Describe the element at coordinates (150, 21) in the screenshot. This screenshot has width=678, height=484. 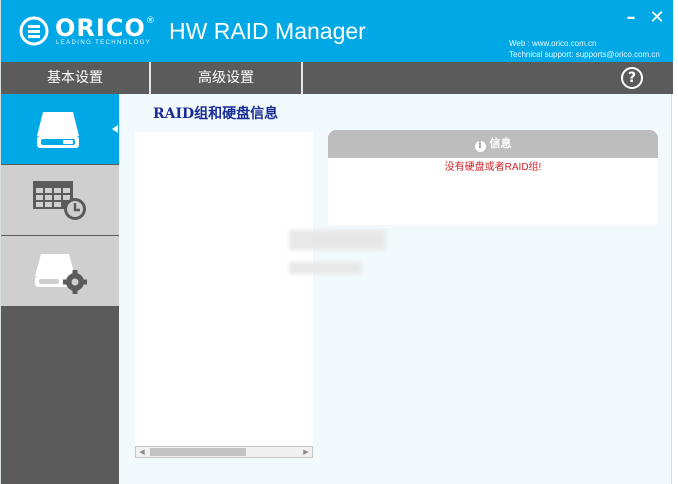
I see `brand-registered-mark: ®` at that location.